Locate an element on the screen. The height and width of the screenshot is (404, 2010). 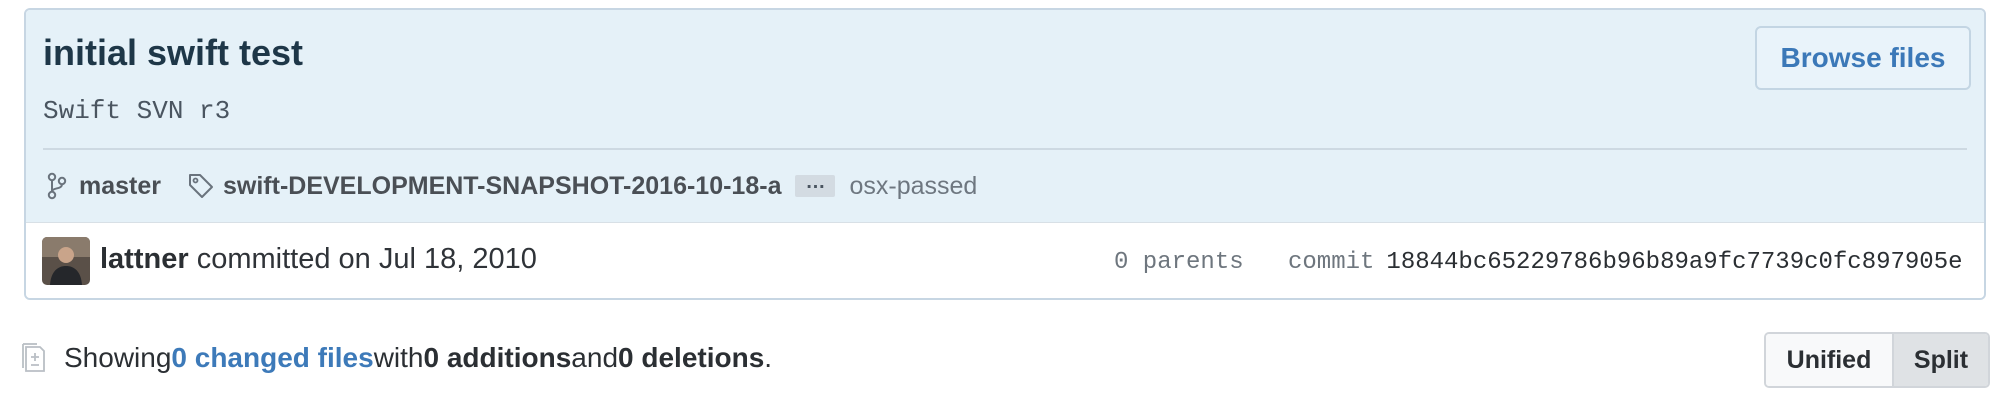
branch-link: master is located at coordinates (120, 186).